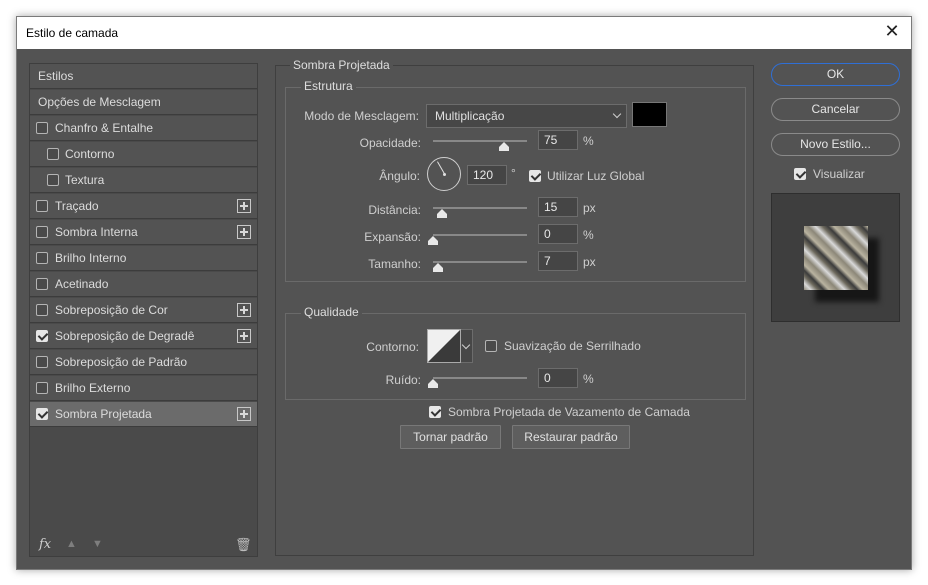  I want to click on contour-curve-icon, so click(444, 346).